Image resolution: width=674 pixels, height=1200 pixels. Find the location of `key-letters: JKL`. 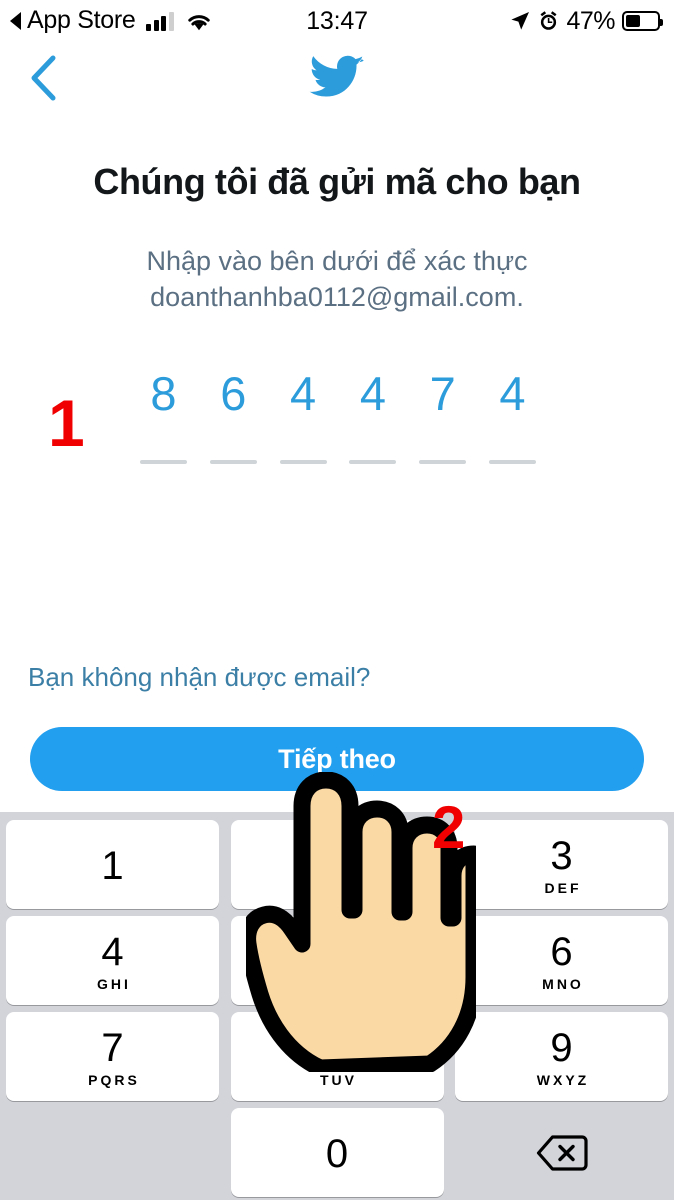

key-letters: JKL is located at coordinates (338, 984).